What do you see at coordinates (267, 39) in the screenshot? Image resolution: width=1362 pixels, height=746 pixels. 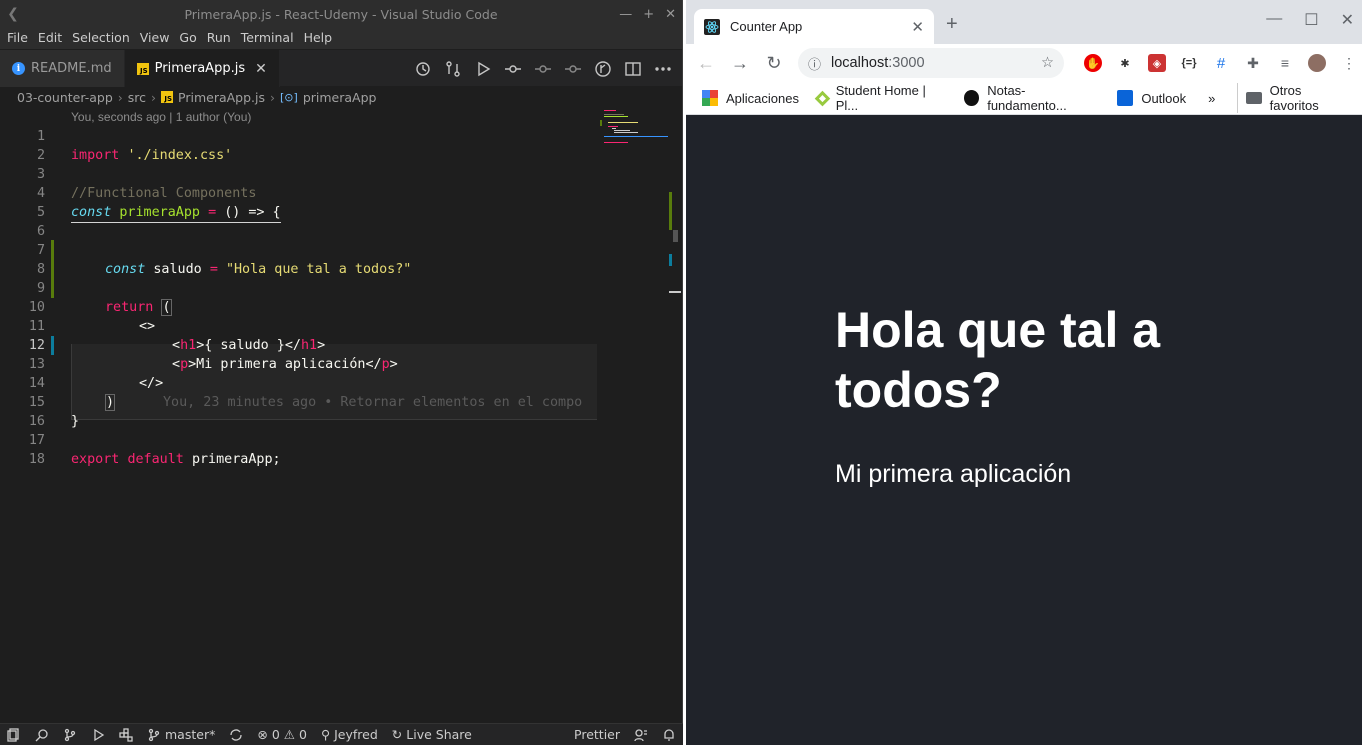 I see `menu-terminal: Terminal` at bounding box center [267, 39].